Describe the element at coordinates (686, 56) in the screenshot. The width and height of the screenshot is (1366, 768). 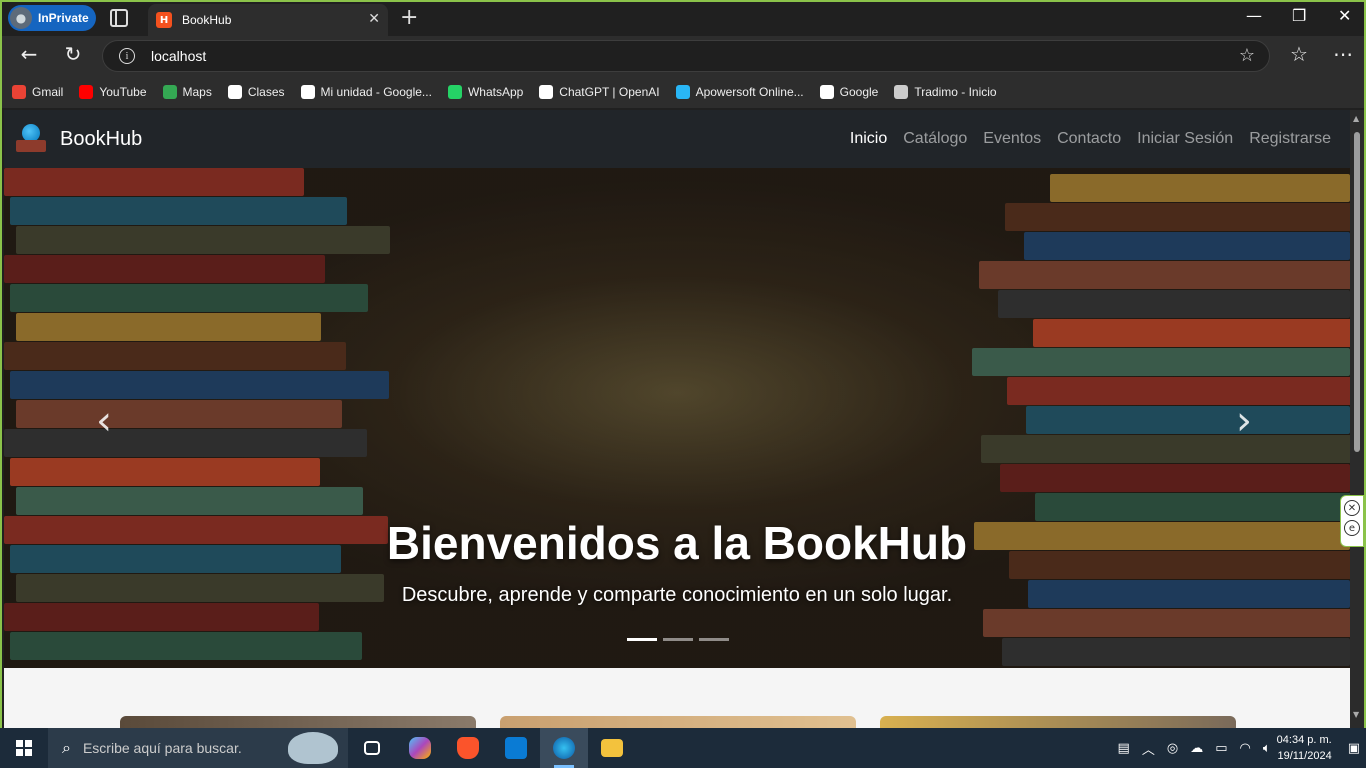
I see `address-bar: i localhost ☆` at that location.